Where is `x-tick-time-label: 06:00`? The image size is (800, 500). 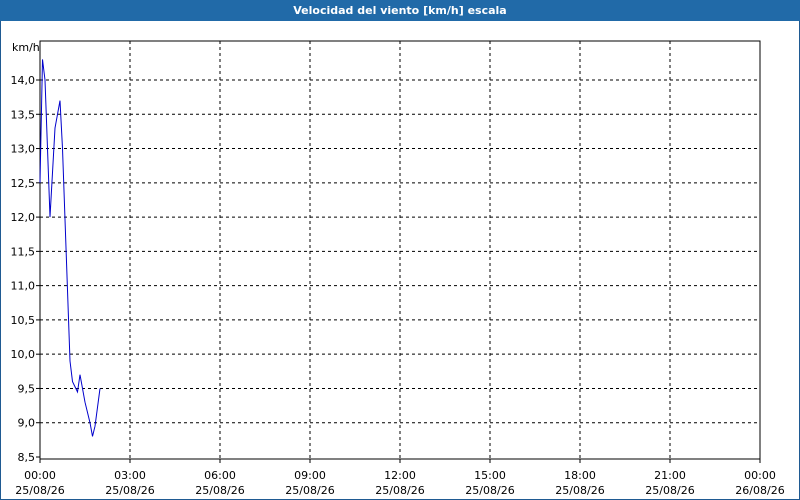
x-tick-time-label: 06:00 is located at coordinates (220, 475).